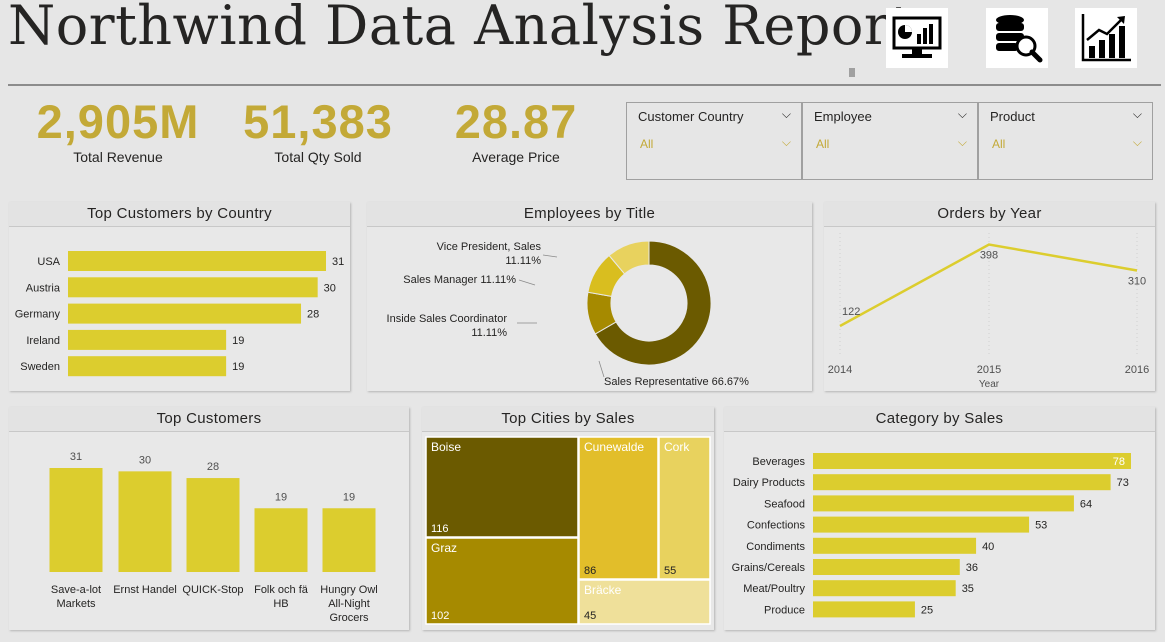  What do you see at coordinates (444, 548) in the screenshot?
I see `tile-label: Graz` at bounding box center [444, 548].